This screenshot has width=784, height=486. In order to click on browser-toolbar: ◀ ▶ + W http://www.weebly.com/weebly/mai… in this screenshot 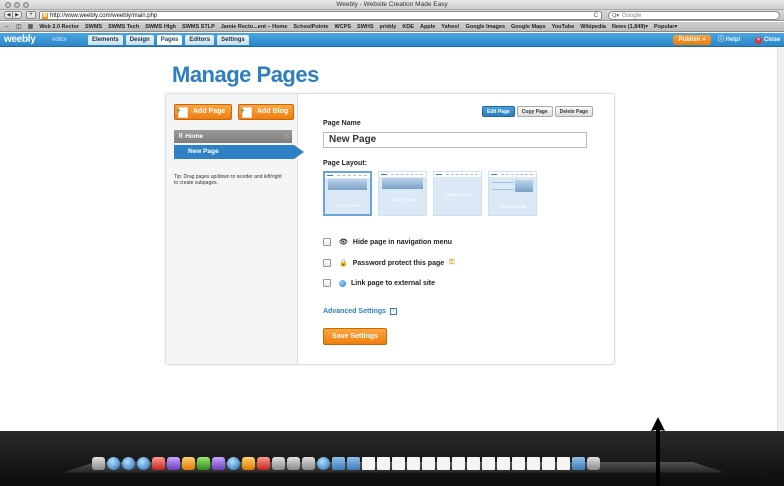, I will do `click(392, 15)`.